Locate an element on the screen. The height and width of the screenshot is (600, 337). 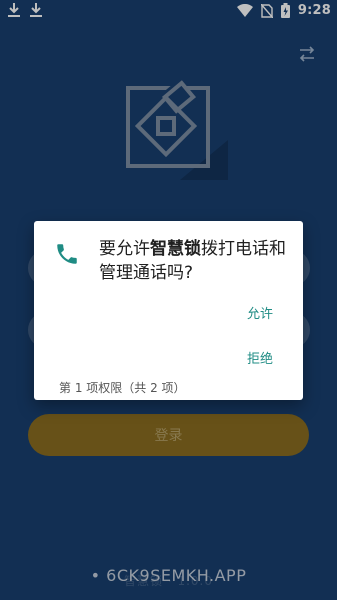
message-app-name: 智慧锁 is located at coordinates (175, 249).